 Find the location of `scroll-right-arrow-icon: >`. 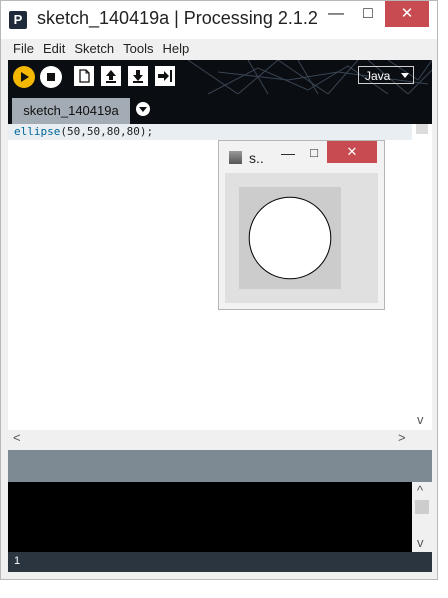

scroll-right-arrow-icon: > is located at coordinates (402, 437).